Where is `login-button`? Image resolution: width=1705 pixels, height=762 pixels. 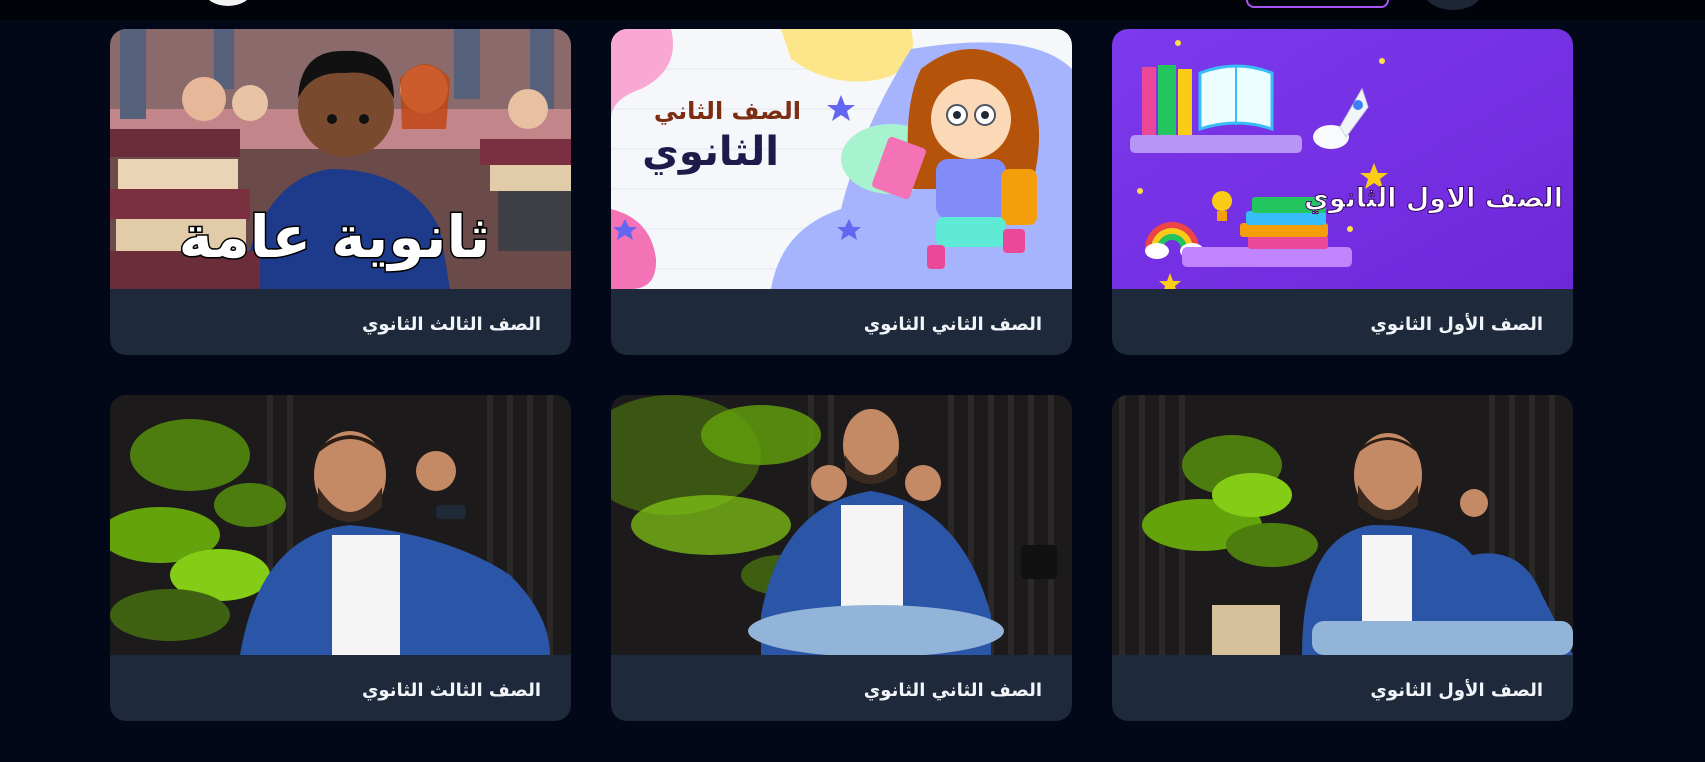
login-button is located at coordinates (1317, 4).